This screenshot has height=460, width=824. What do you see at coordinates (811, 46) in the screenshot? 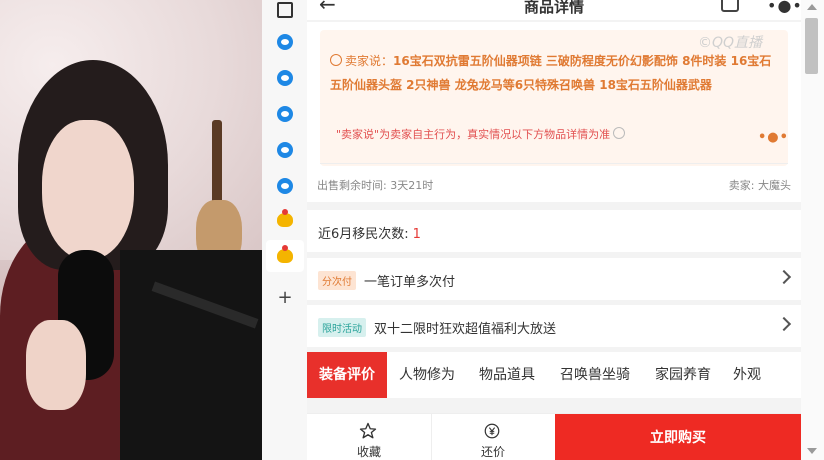
I see `scroll-thumb` at bounding box center [811, 46].